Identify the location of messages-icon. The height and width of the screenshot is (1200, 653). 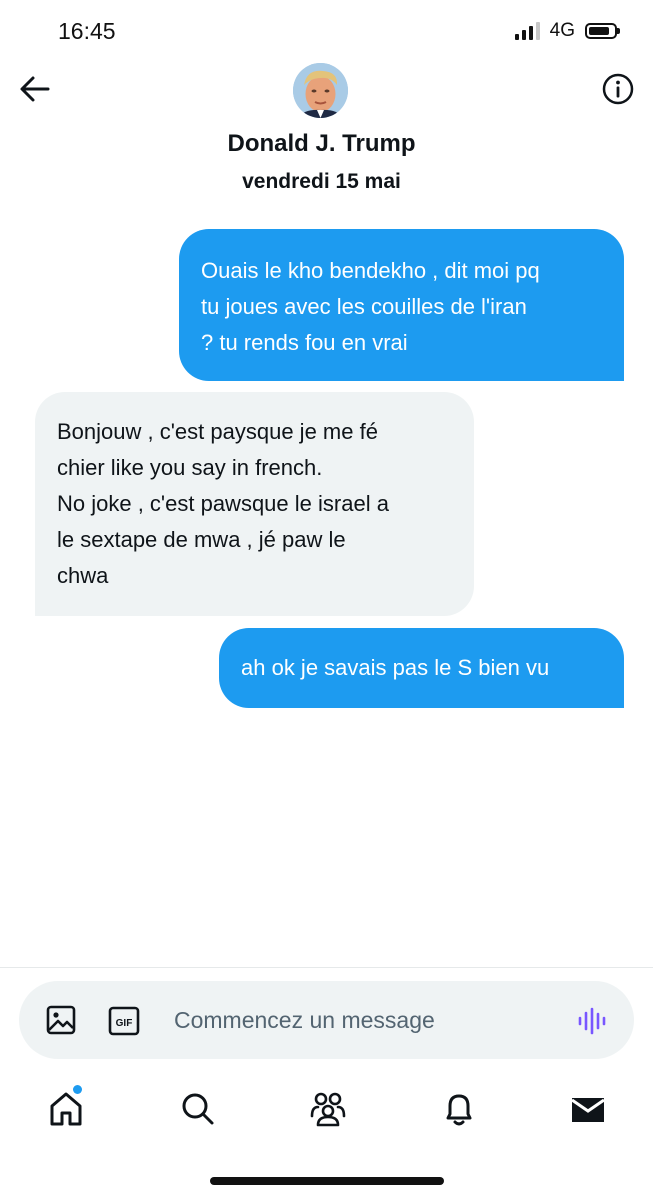
(588, 1110).